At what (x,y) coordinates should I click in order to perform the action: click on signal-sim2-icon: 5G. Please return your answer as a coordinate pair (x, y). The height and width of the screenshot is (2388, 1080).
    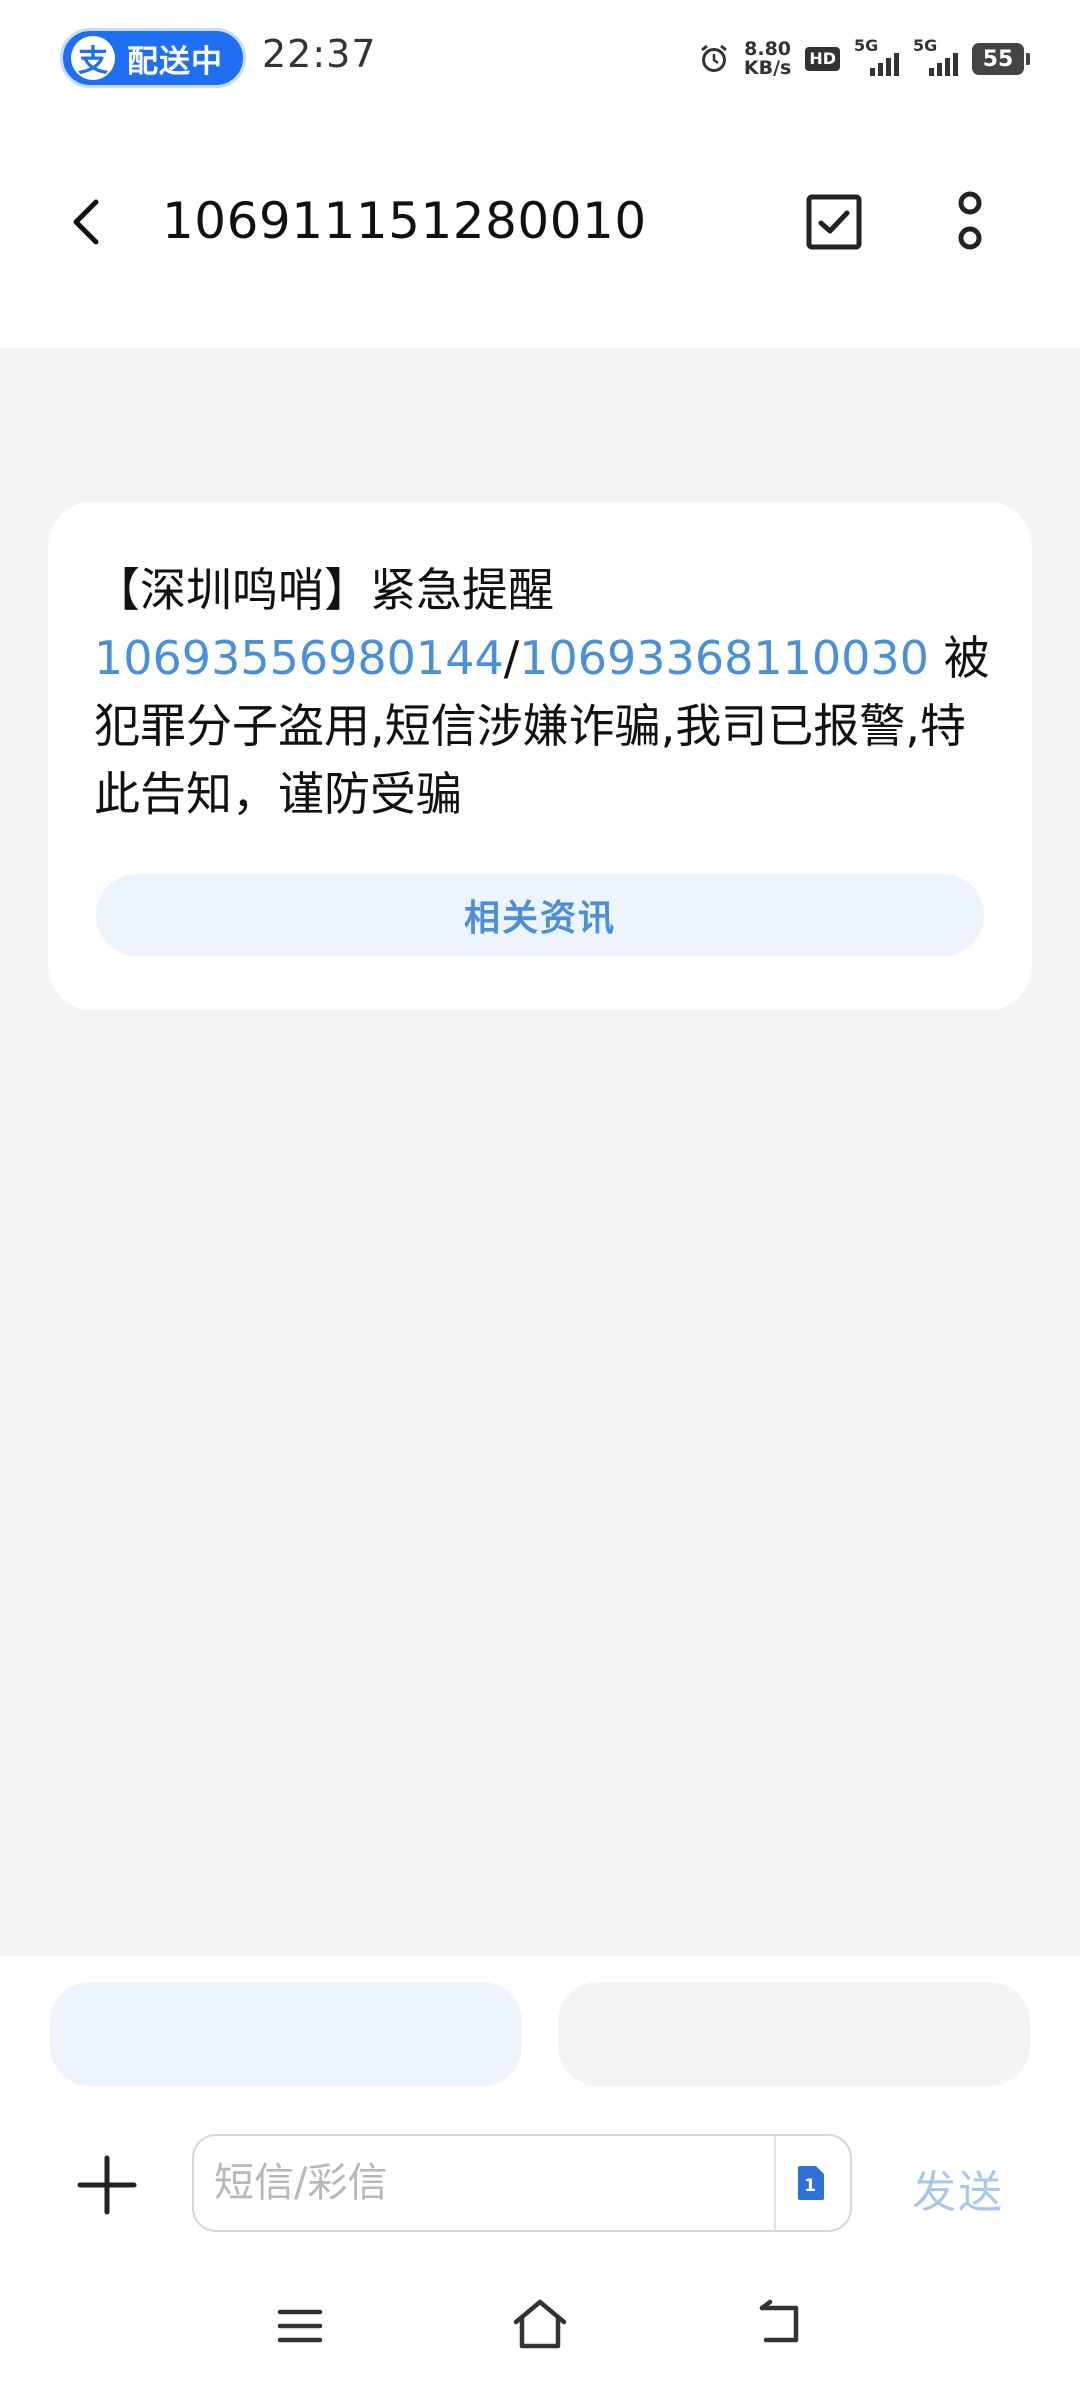
    Looking at the image, I should click on (935, 56).